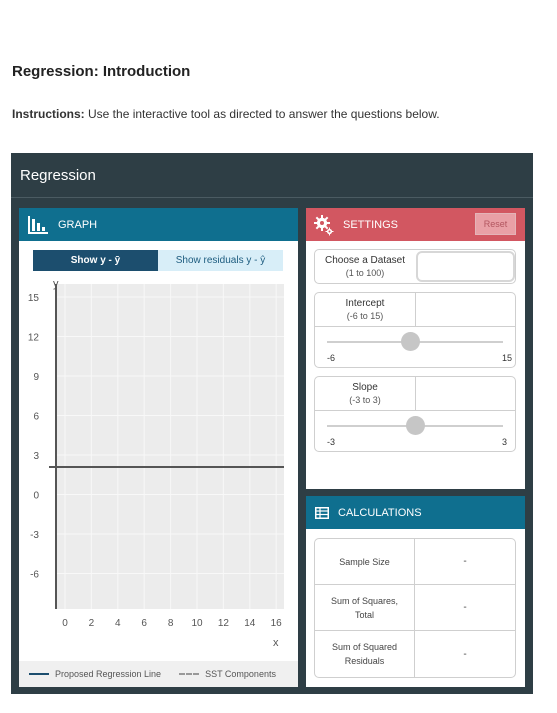 The image size is (557, 713). What do you see at coordinates (65, 623) in the screenshot?
I see `x-tick-label: 0` at bounding box center [65, 623].